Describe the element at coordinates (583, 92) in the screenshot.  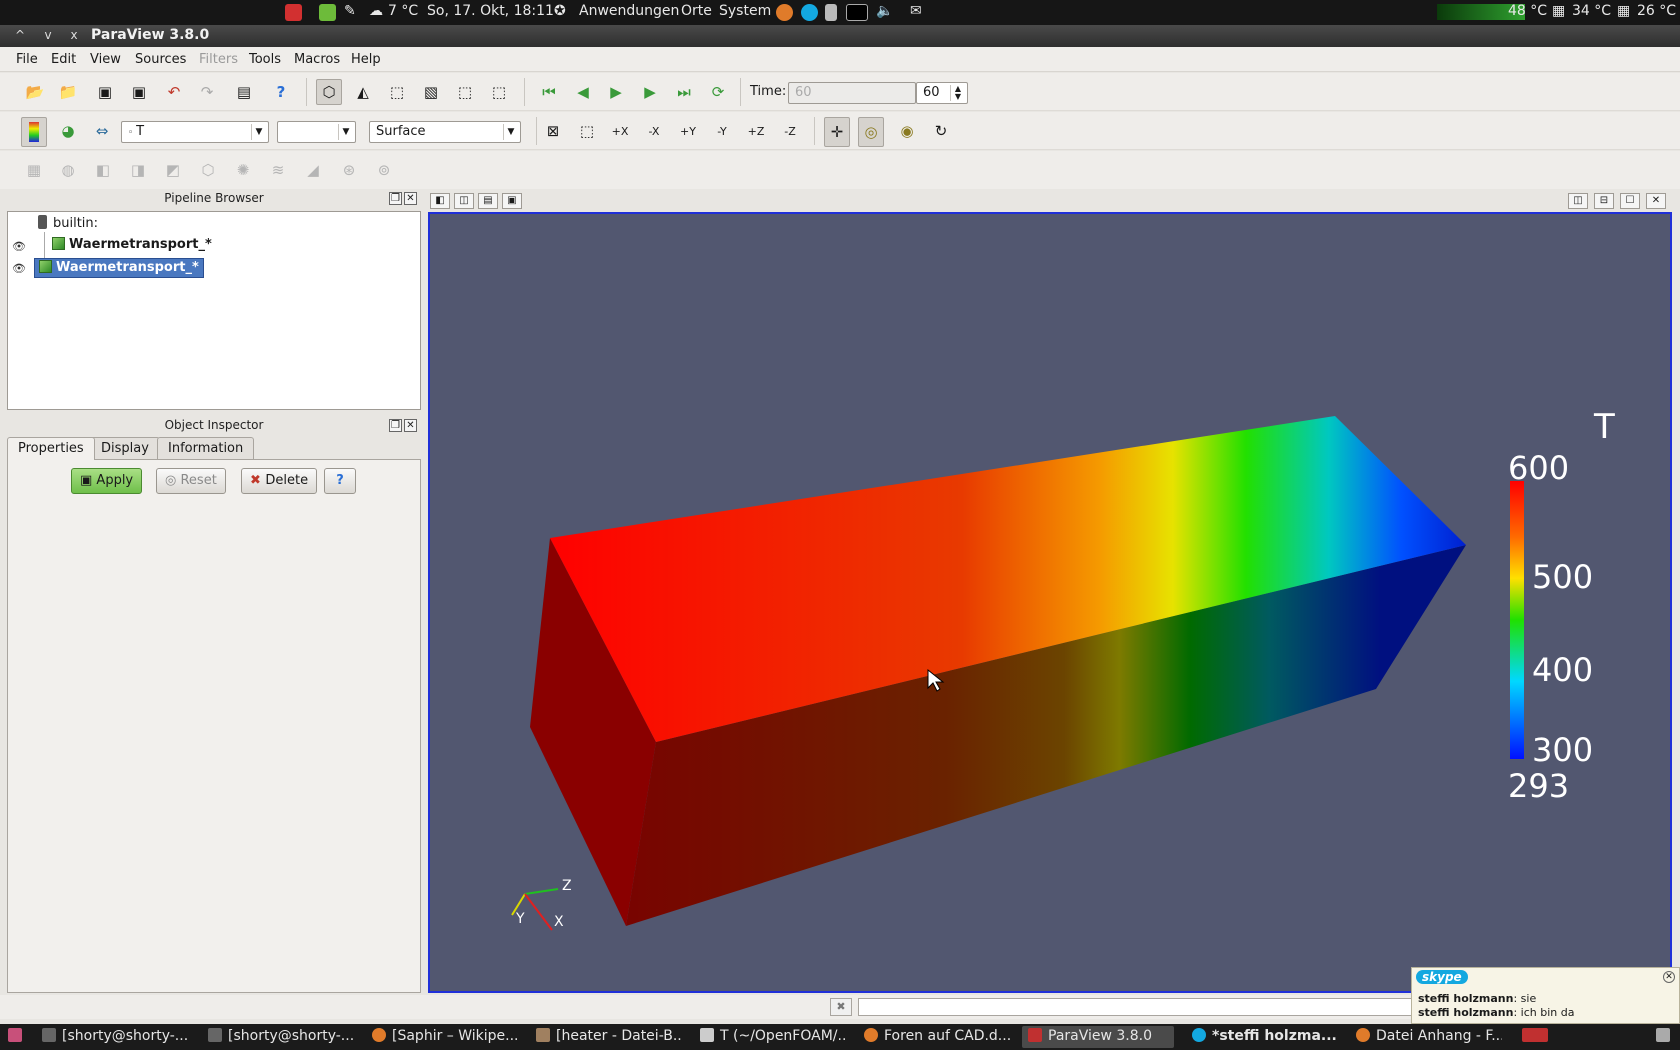
I see `previous-frame-icon: ◀` at that location.